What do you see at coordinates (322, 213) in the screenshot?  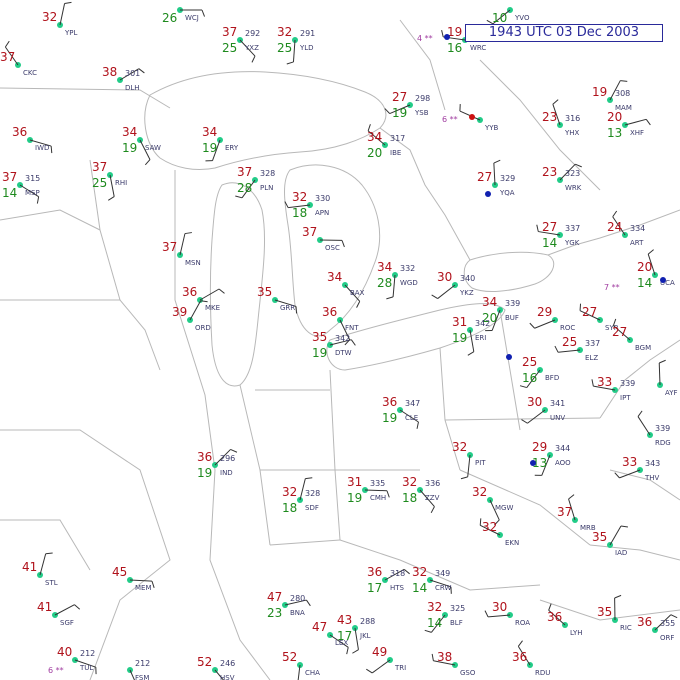 I see `station-id: APN` at bounding box center [322, 213].